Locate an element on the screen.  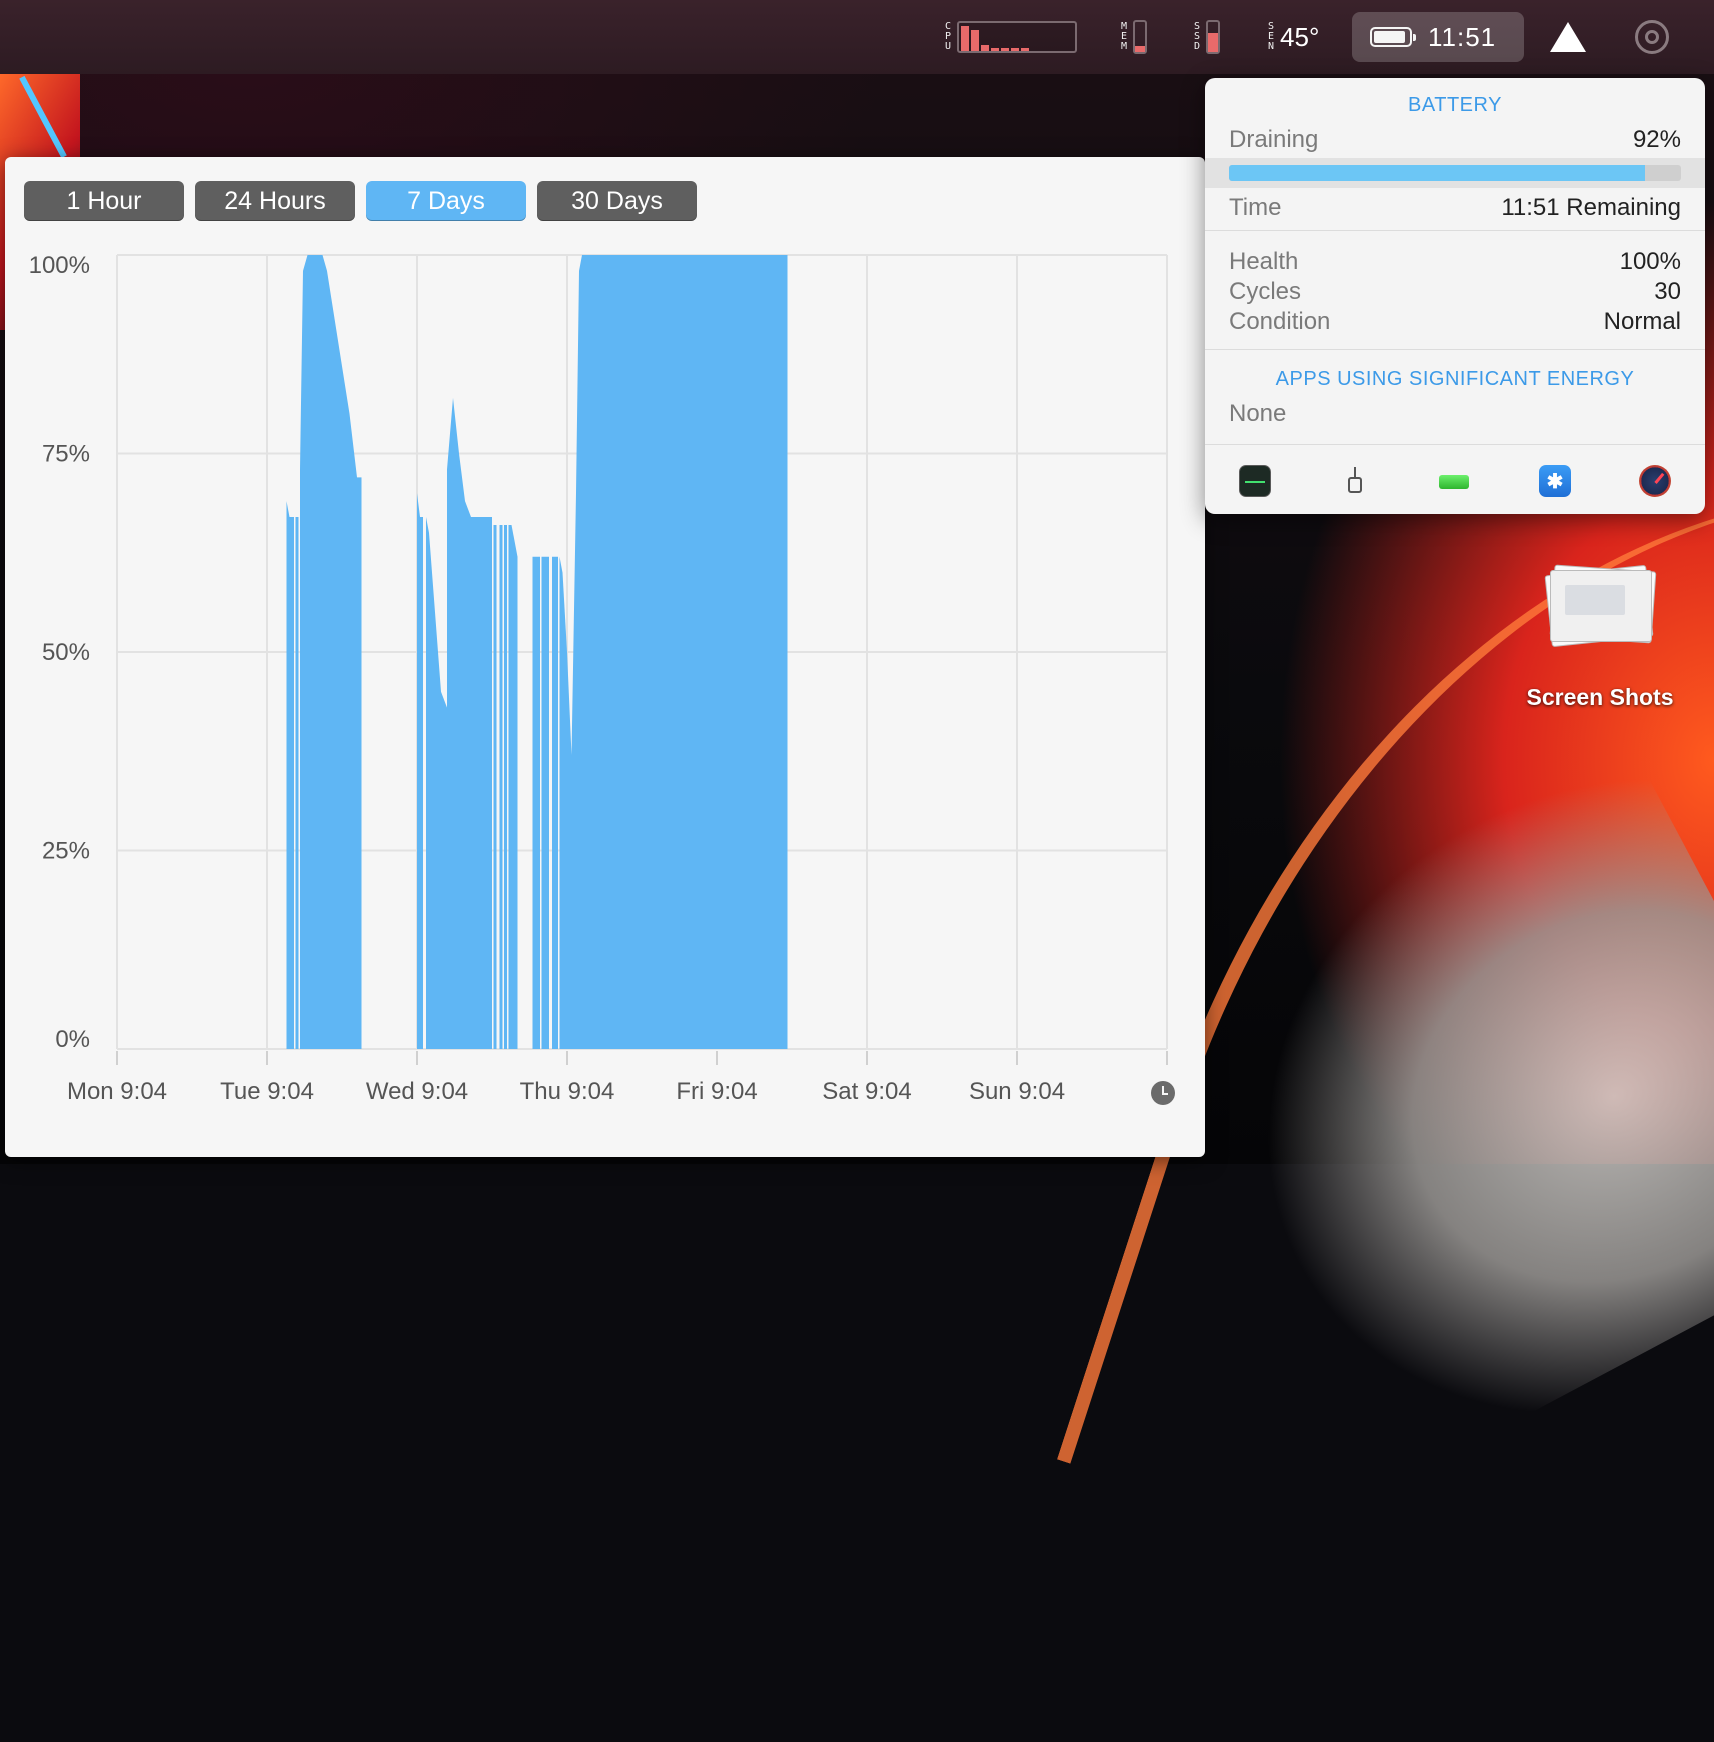
battery-level-fill is located at coordinates (1437, 173).